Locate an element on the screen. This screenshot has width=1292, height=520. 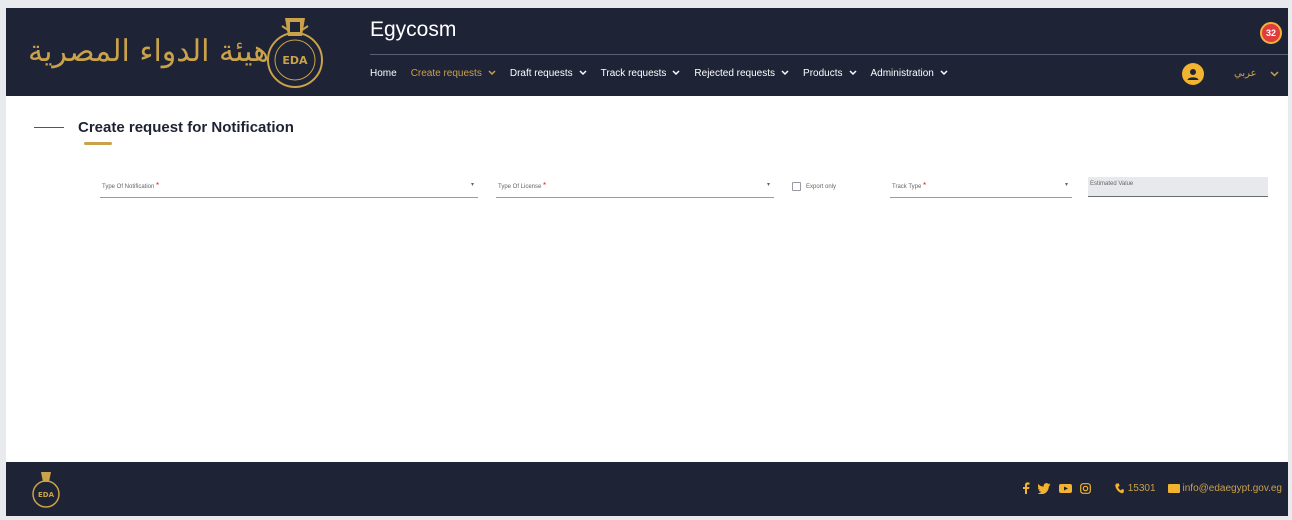
eda-seal-logo: EDA is located at coordinates (295, 52).